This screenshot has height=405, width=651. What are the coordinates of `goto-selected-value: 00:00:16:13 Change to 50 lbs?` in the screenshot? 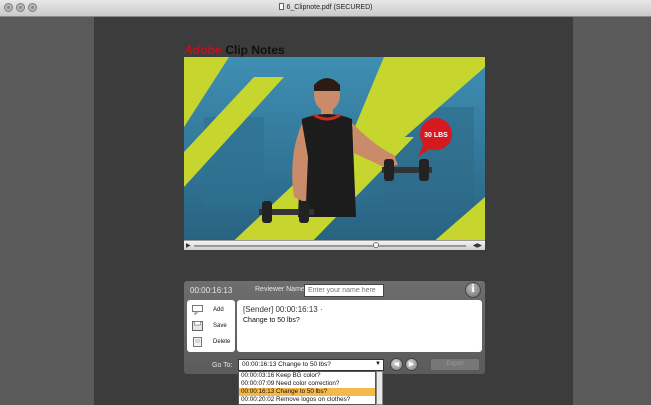 It's located at (286, 364).